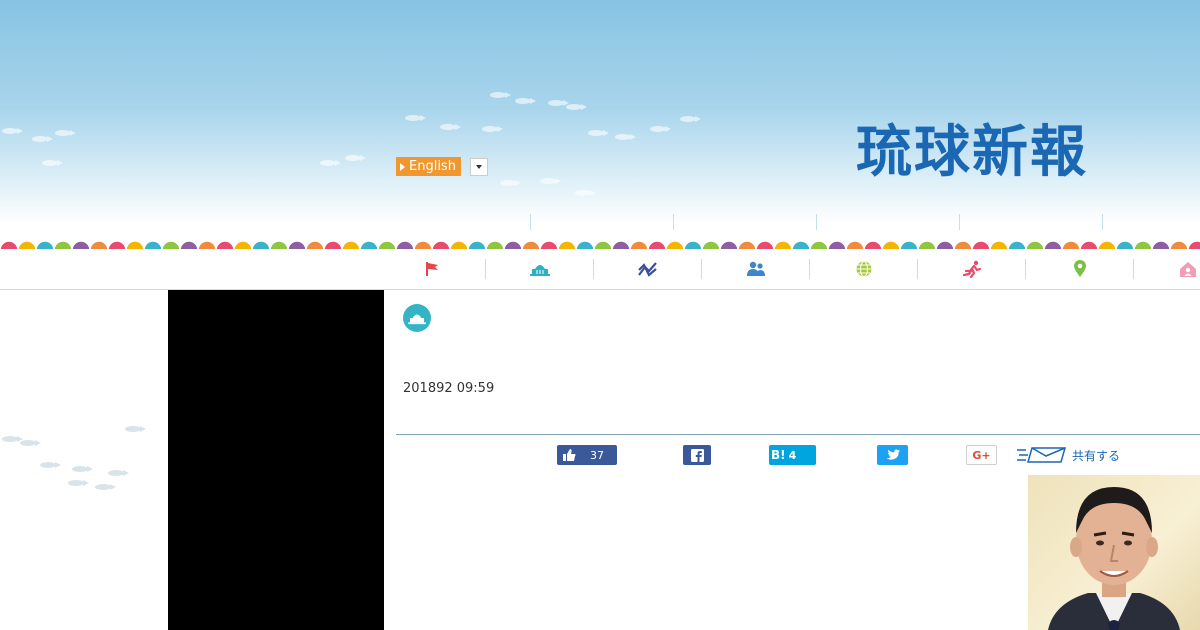  I want to click on mail-icon, so click(1041, 455).